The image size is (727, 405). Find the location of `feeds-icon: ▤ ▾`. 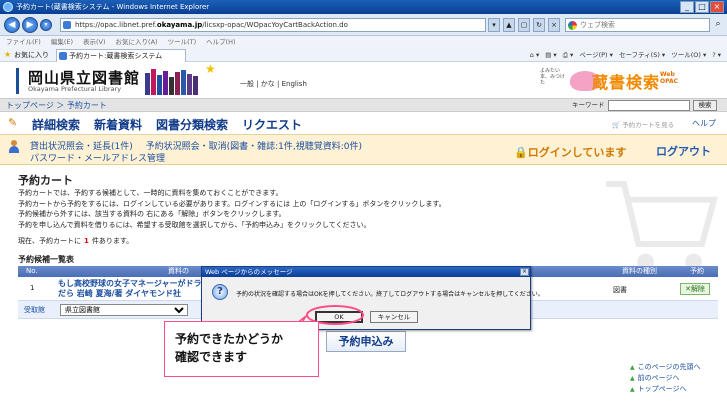

feeds-icon: ▤ ▾ is located at coordinates (550, 55).